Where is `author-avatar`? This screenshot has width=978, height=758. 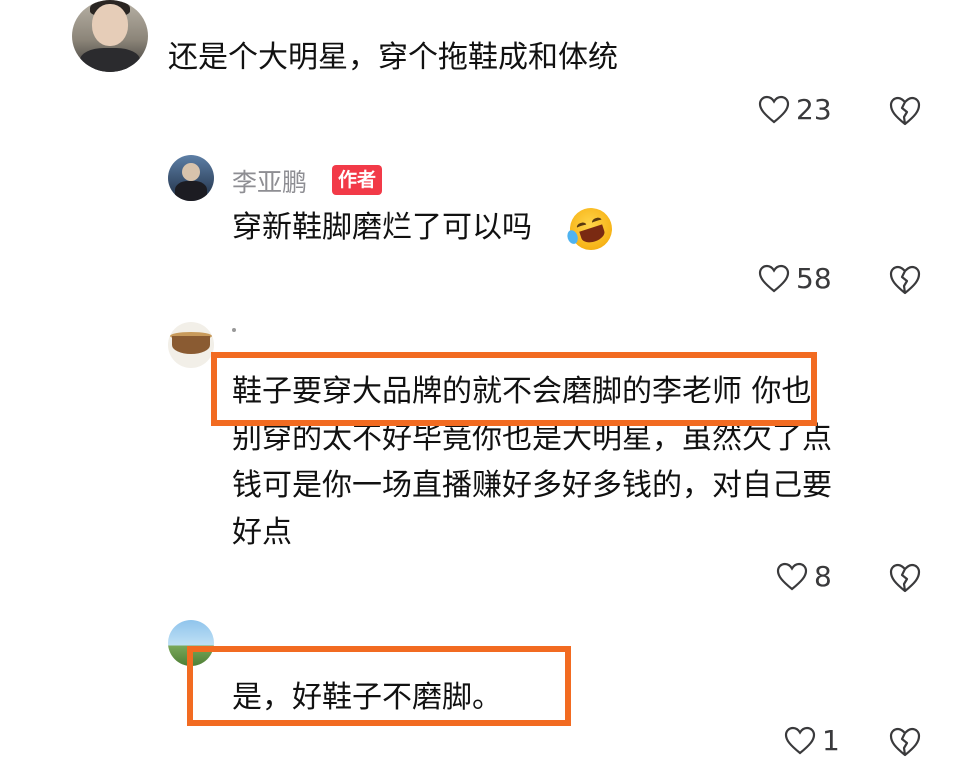 author-avatar is located at coordinates (191, 178).